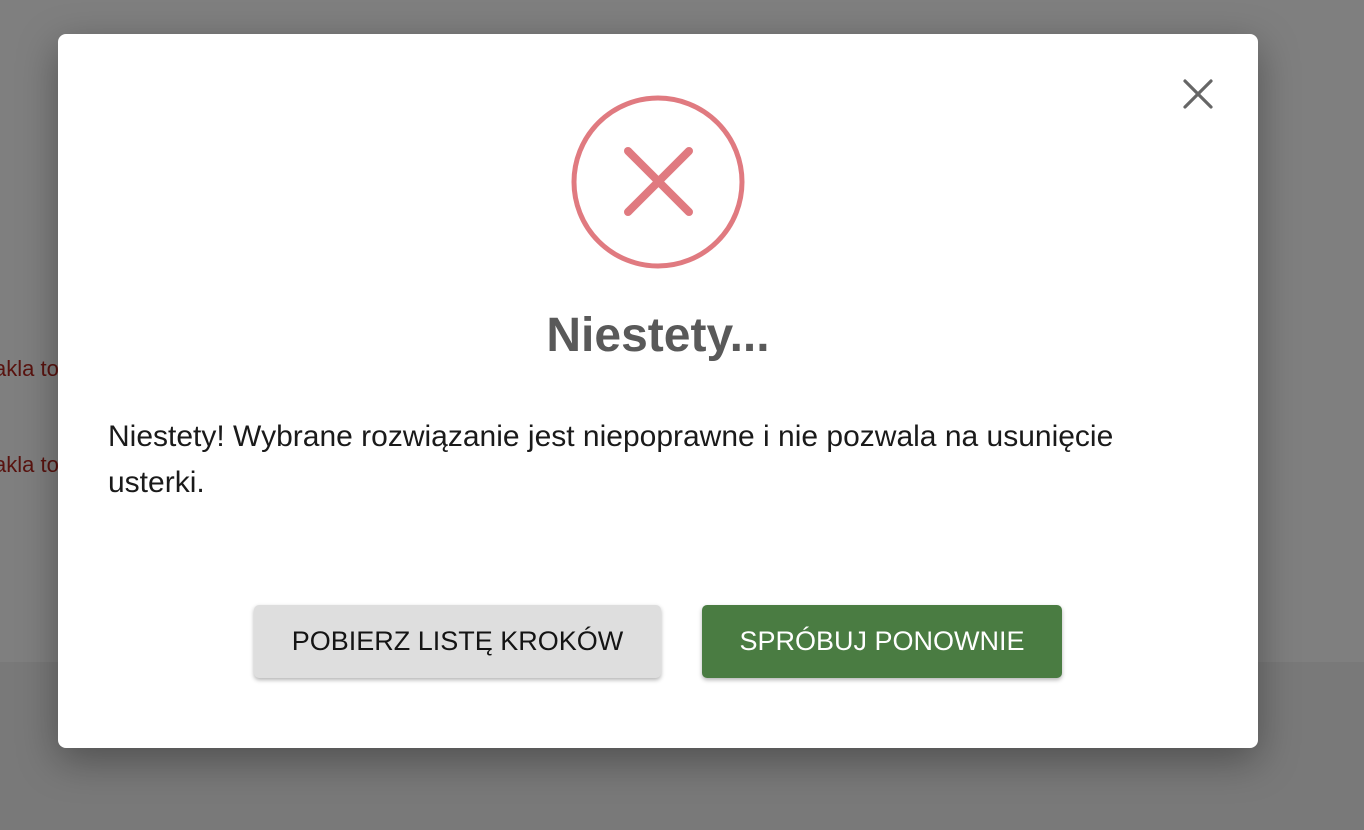 The image size is (1364, 830). I want to click on close-icon, so click(1198, 94).